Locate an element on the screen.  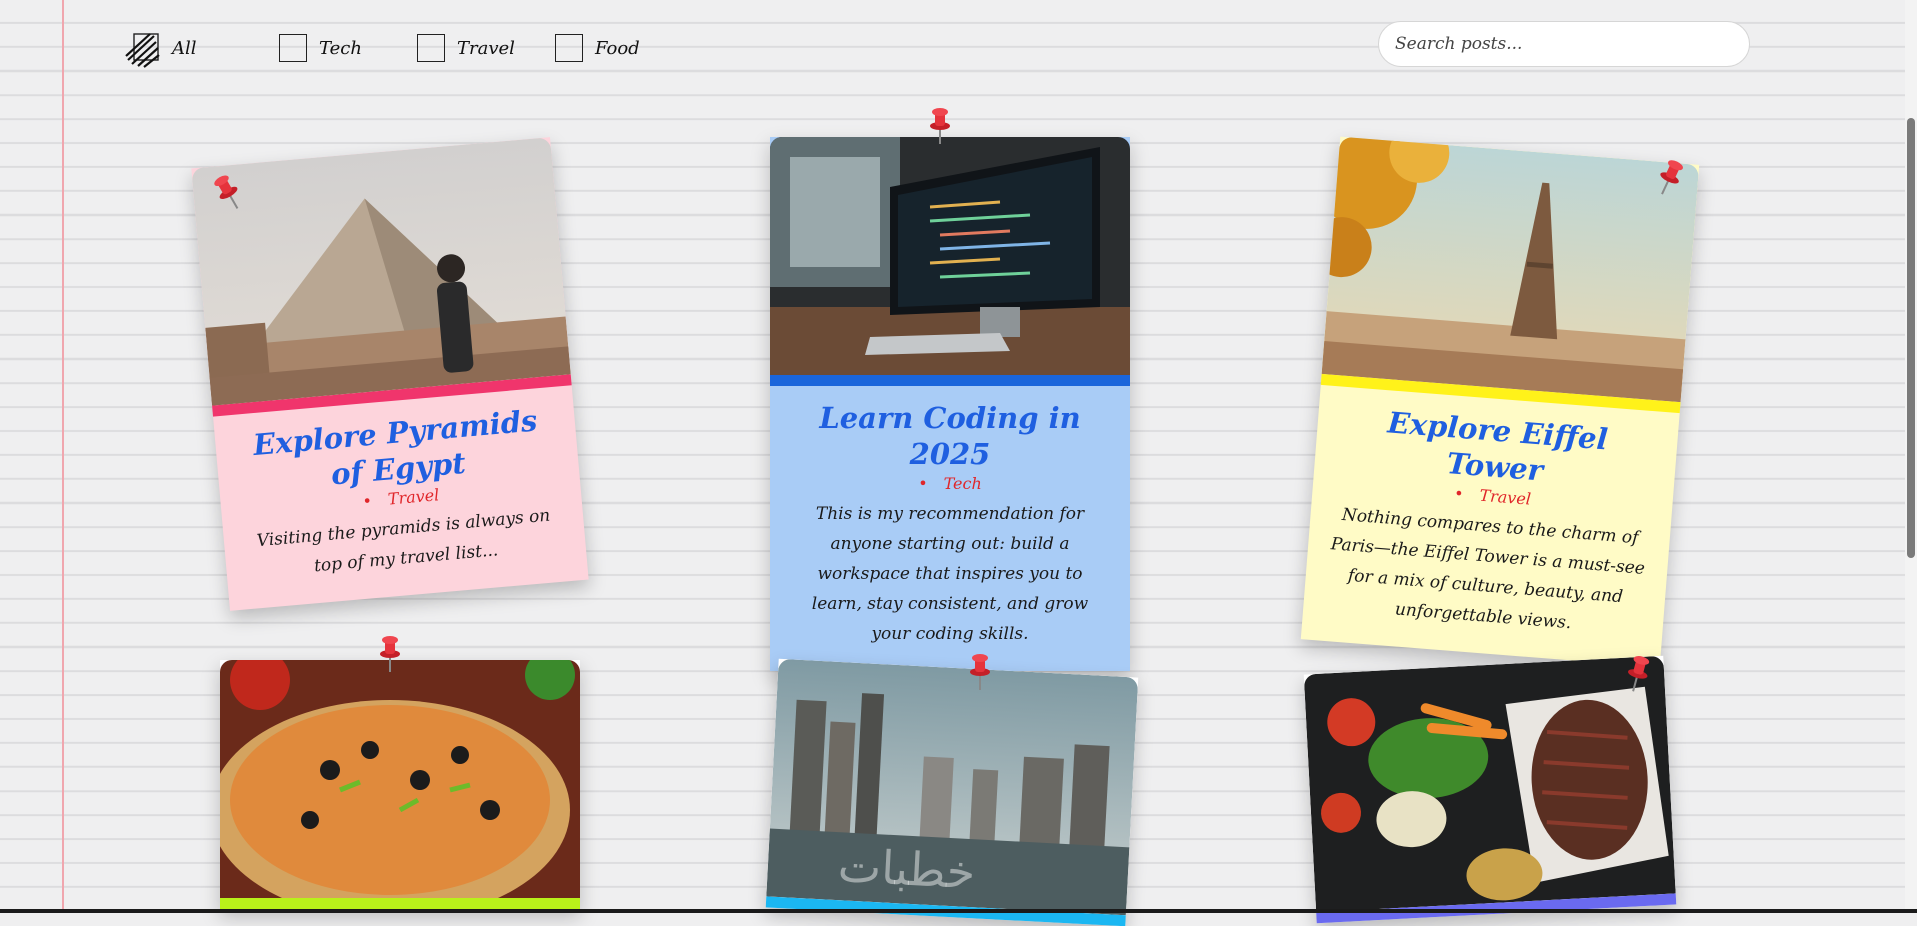
filter-travel: Travel is located at coordinates (466, 48).